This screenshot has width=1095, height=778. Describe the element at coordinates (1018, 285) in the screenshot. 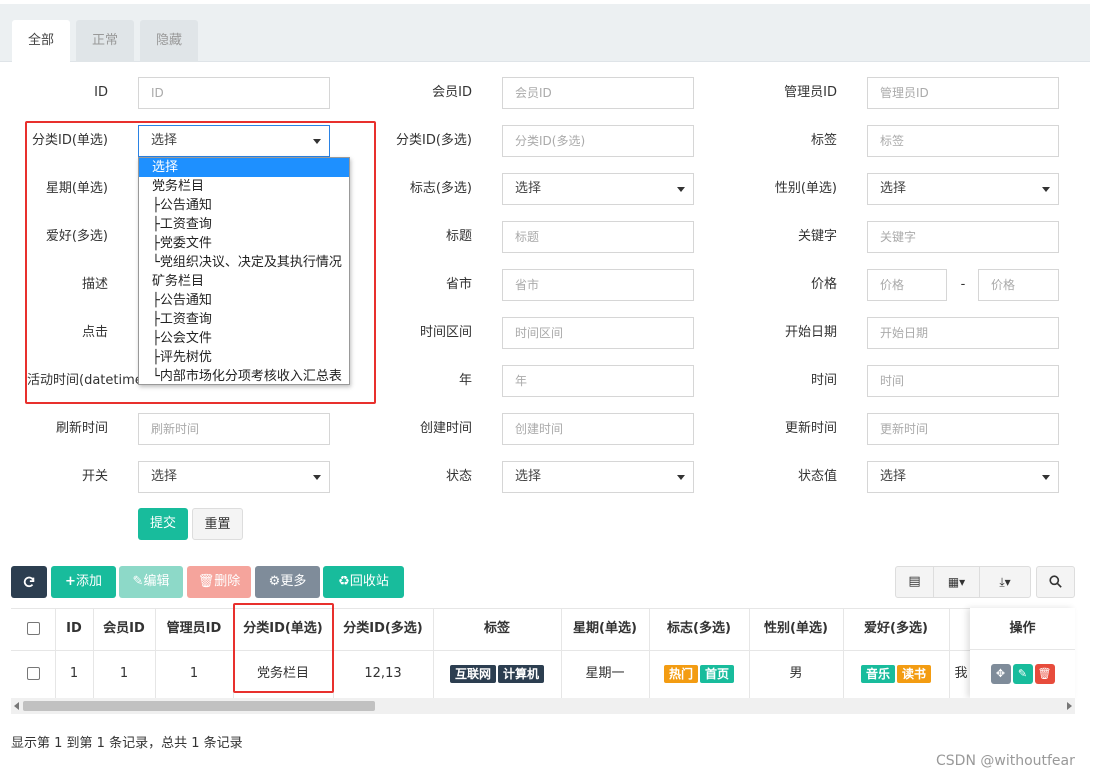

I see `price-max-input: 价格` at that location.